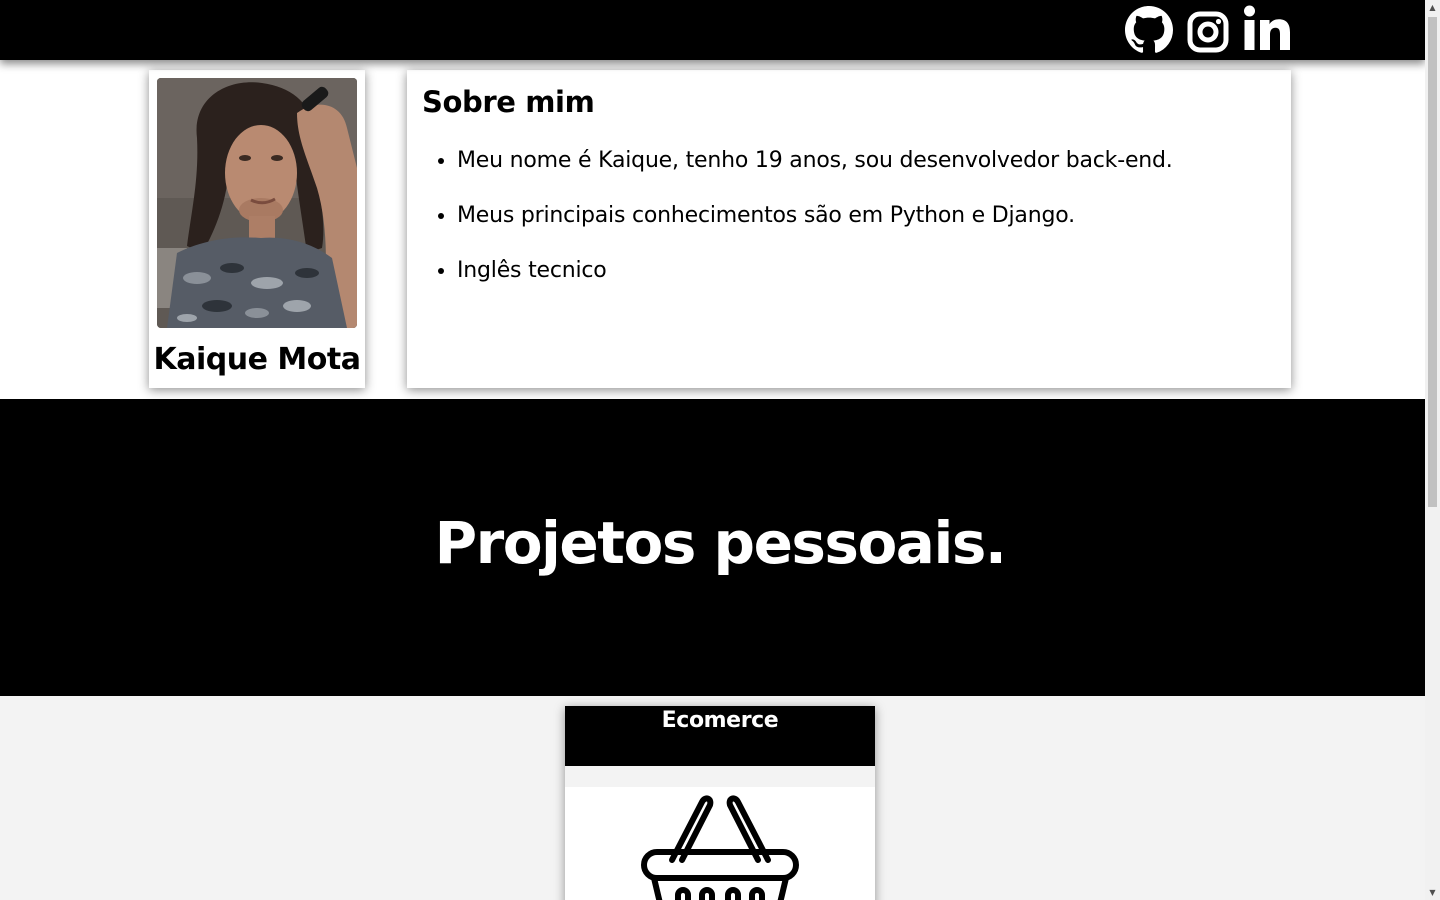  What do you see at coordinates (1432, 7) in the screenshot?
I see `scroll-up-arrow-icon: ▲` at bounding box center [1432, 7].